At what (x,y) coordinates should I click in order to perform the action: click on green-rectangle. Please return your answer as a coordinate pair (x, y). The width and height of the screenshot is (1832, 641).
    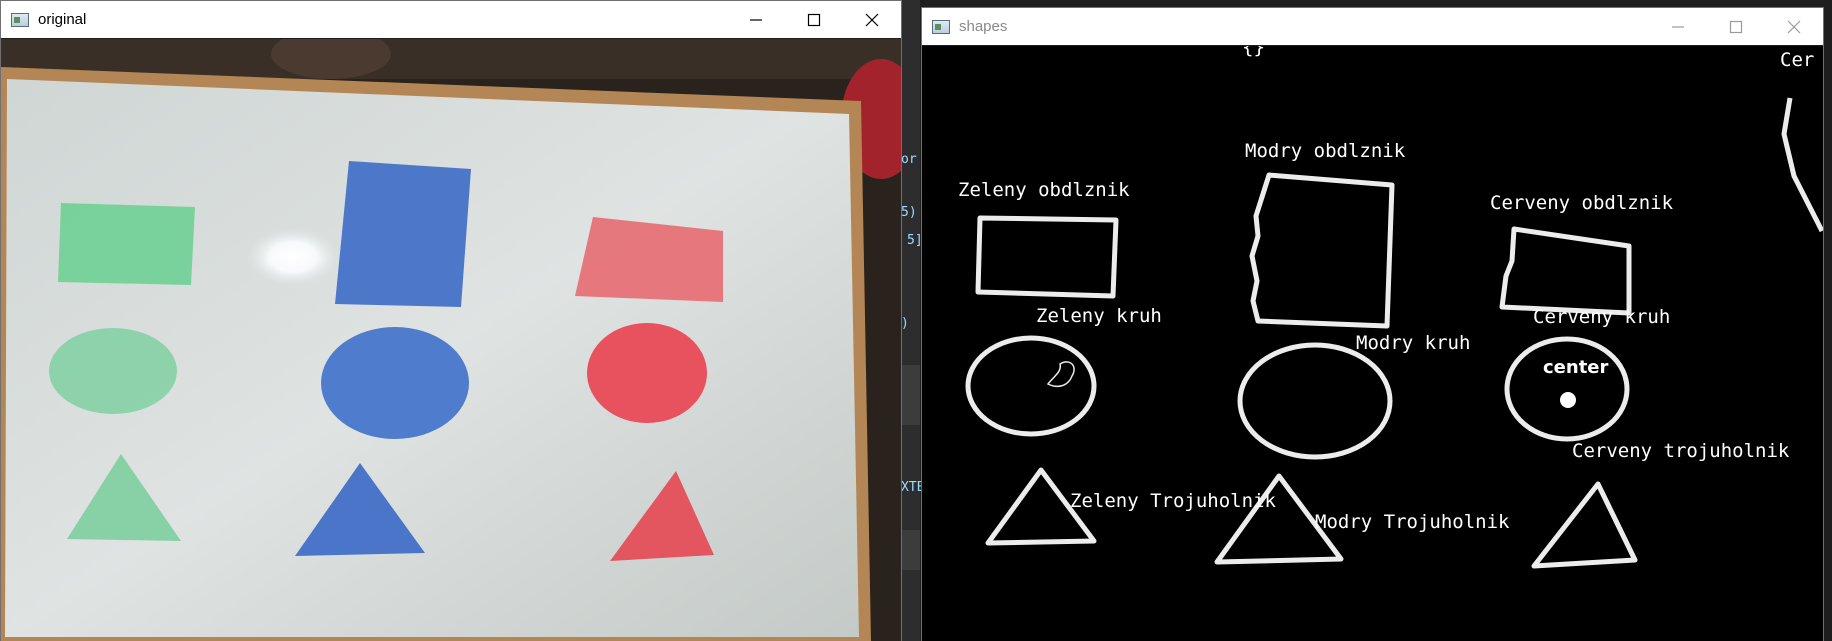
    Looking at the image, I should click on (126, 244).